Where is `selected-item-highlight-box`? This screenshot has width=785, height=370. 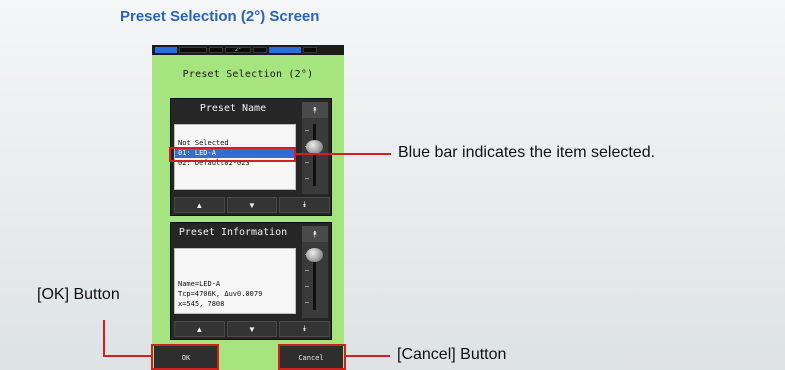 selected-item-highlight-box is located at coordinates (232, 154).